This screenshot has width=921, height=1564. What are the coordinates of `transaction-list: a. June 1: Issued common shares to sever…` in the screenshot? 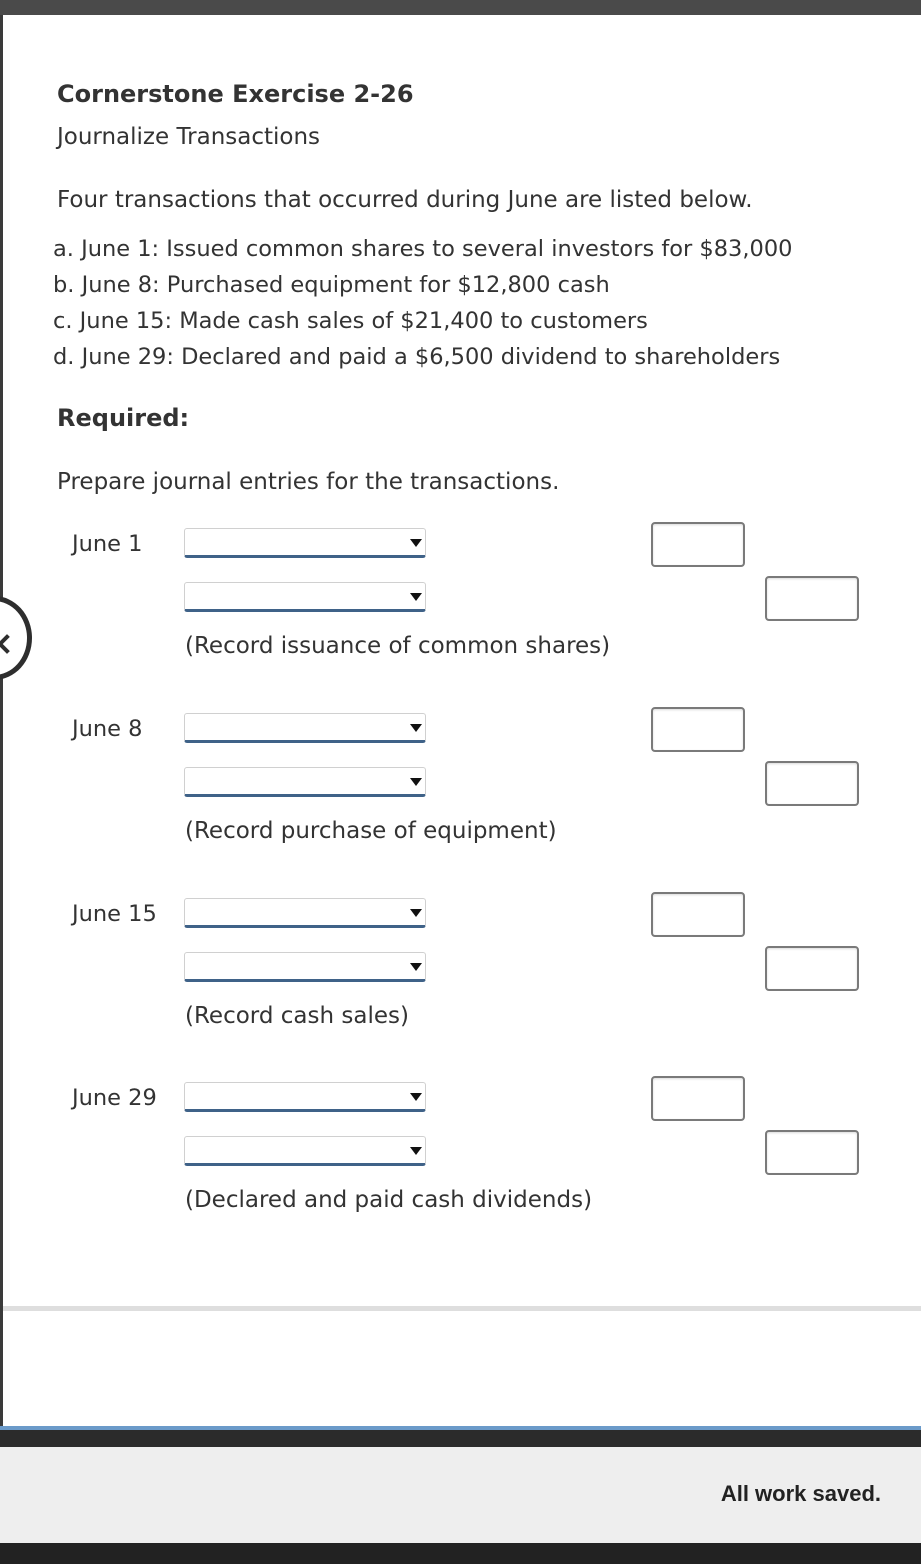 It's located at (422, 308).